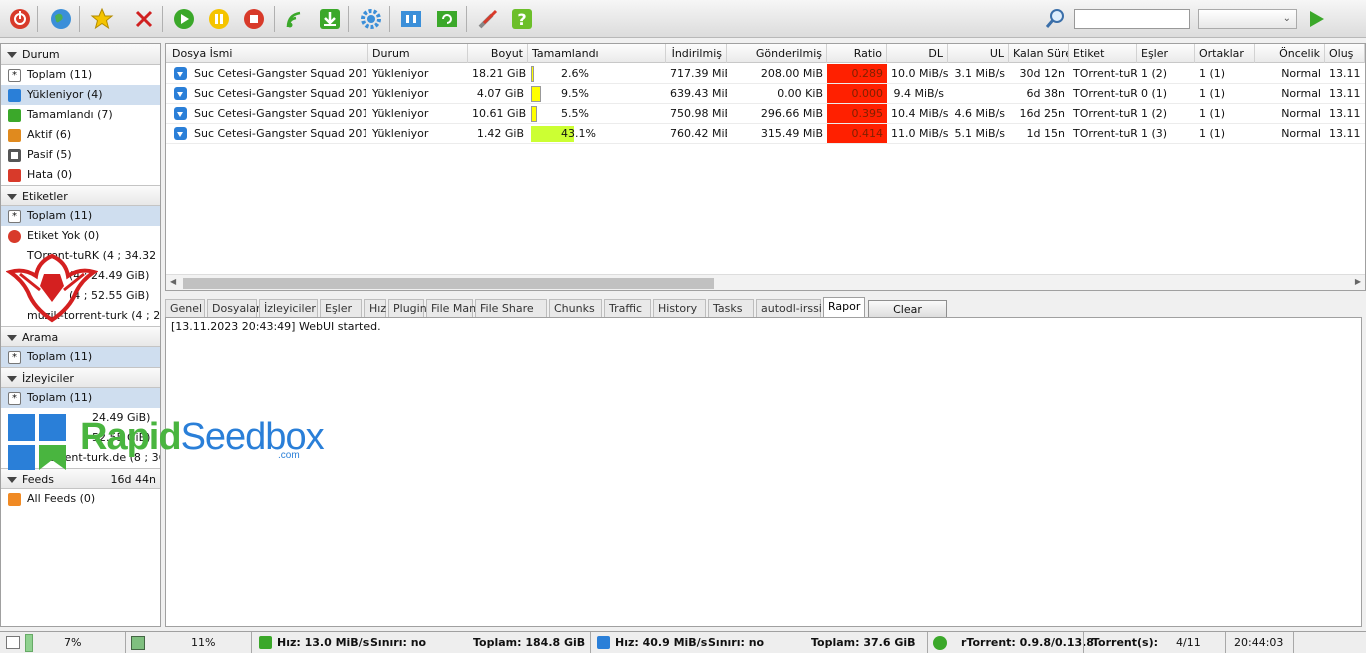  I want to click on add-torrent-icon, so click(330, 19).